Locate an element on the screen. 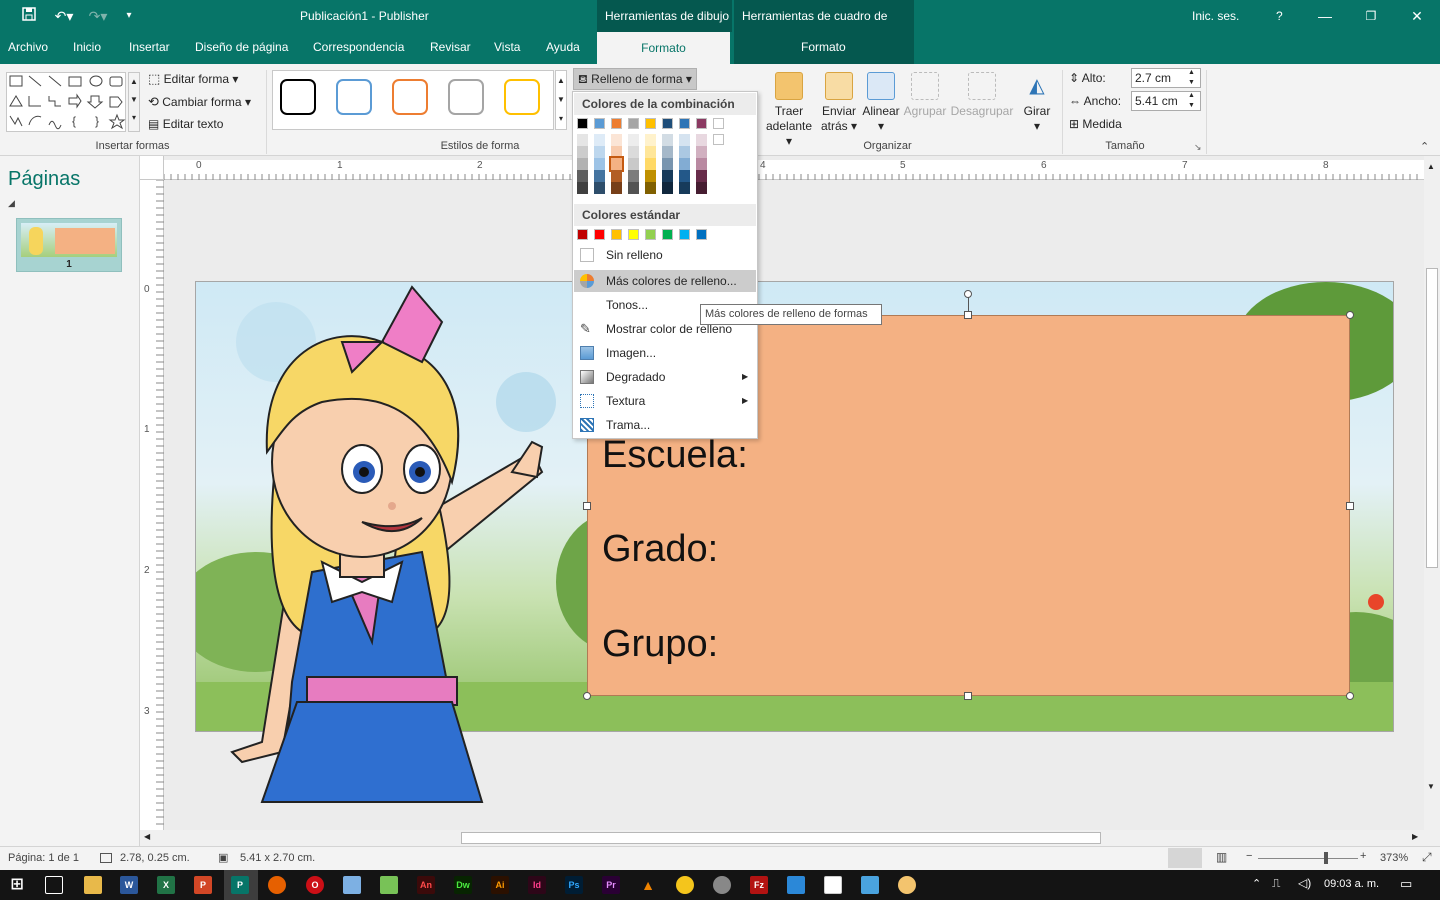 Image resolution: width=1440 pixels, height=900 pixels. app-icon-box is located at coordinates (796, 885).